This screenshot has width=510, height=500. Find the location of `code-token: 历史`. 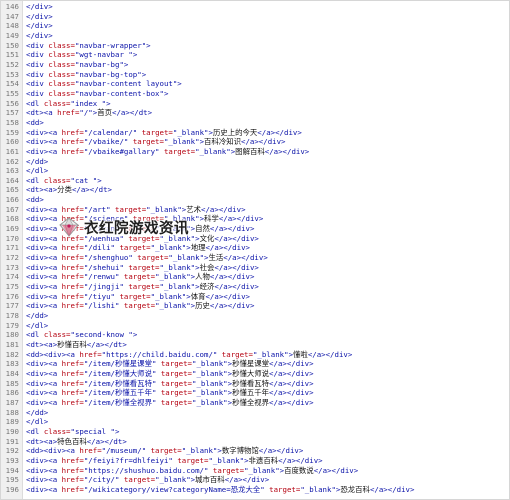

code-token: 历史 is located at coordinates (202, 306).